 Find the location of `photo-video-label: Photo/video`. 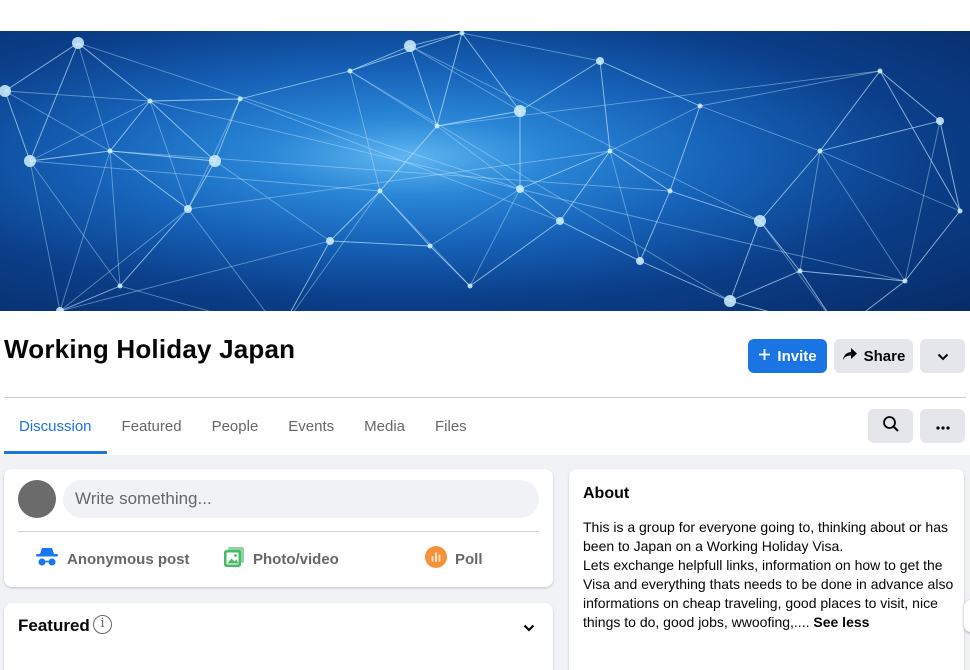

photo-video-label: Photo/video is located at coordinates (296, 559).